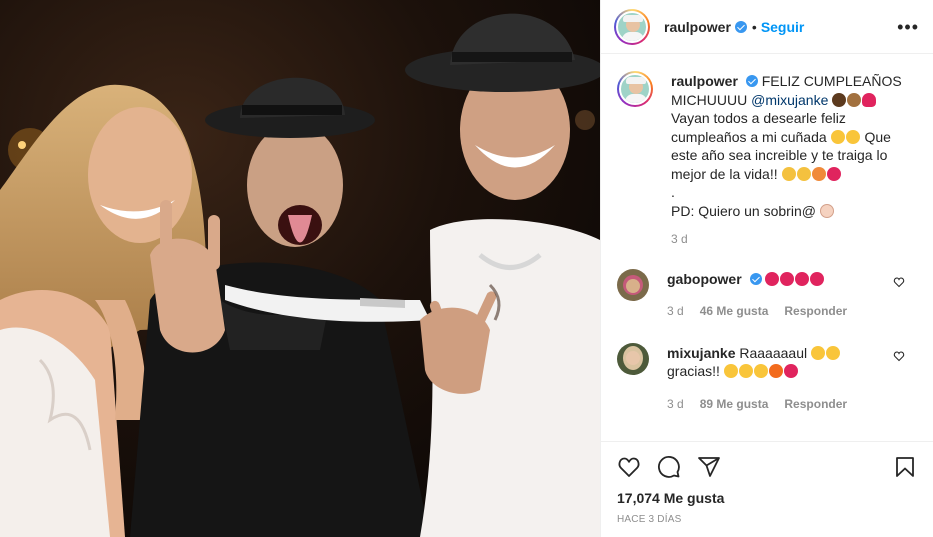 This screenshot has height=537, width=933. I want to click on author-username: raulpower, so click(697, 27).